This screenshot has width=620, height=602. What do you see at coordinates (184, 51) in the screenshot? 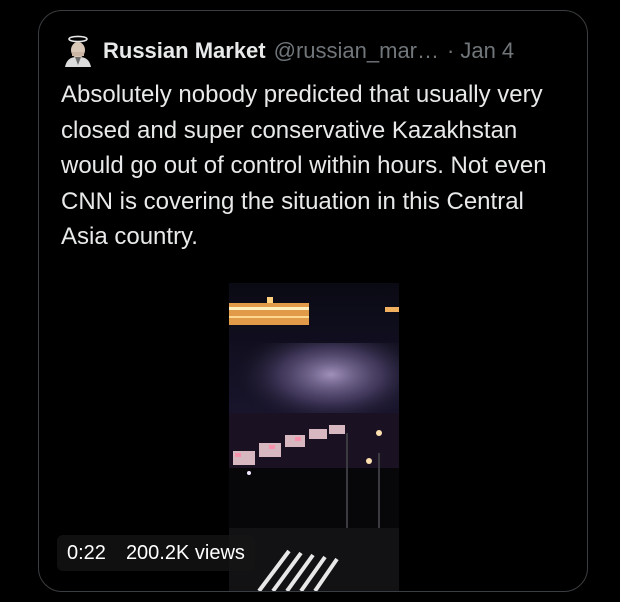
I see `display-name: Russian Market` at bounding box center [184, 51].